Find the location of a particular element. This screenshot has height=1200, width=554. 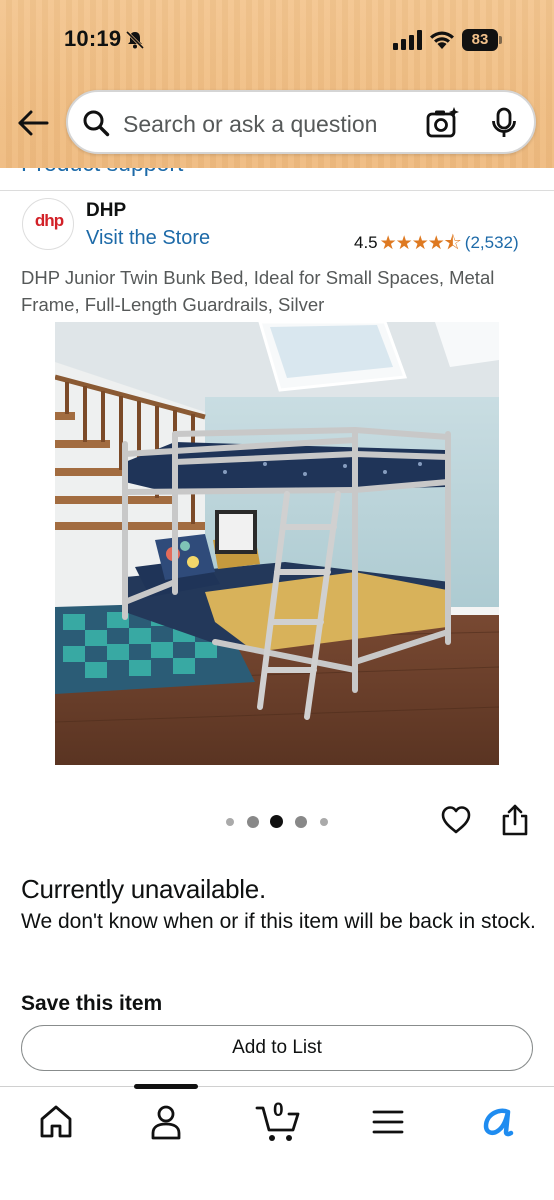

wifi-icon is located at coordinates (442, 40).